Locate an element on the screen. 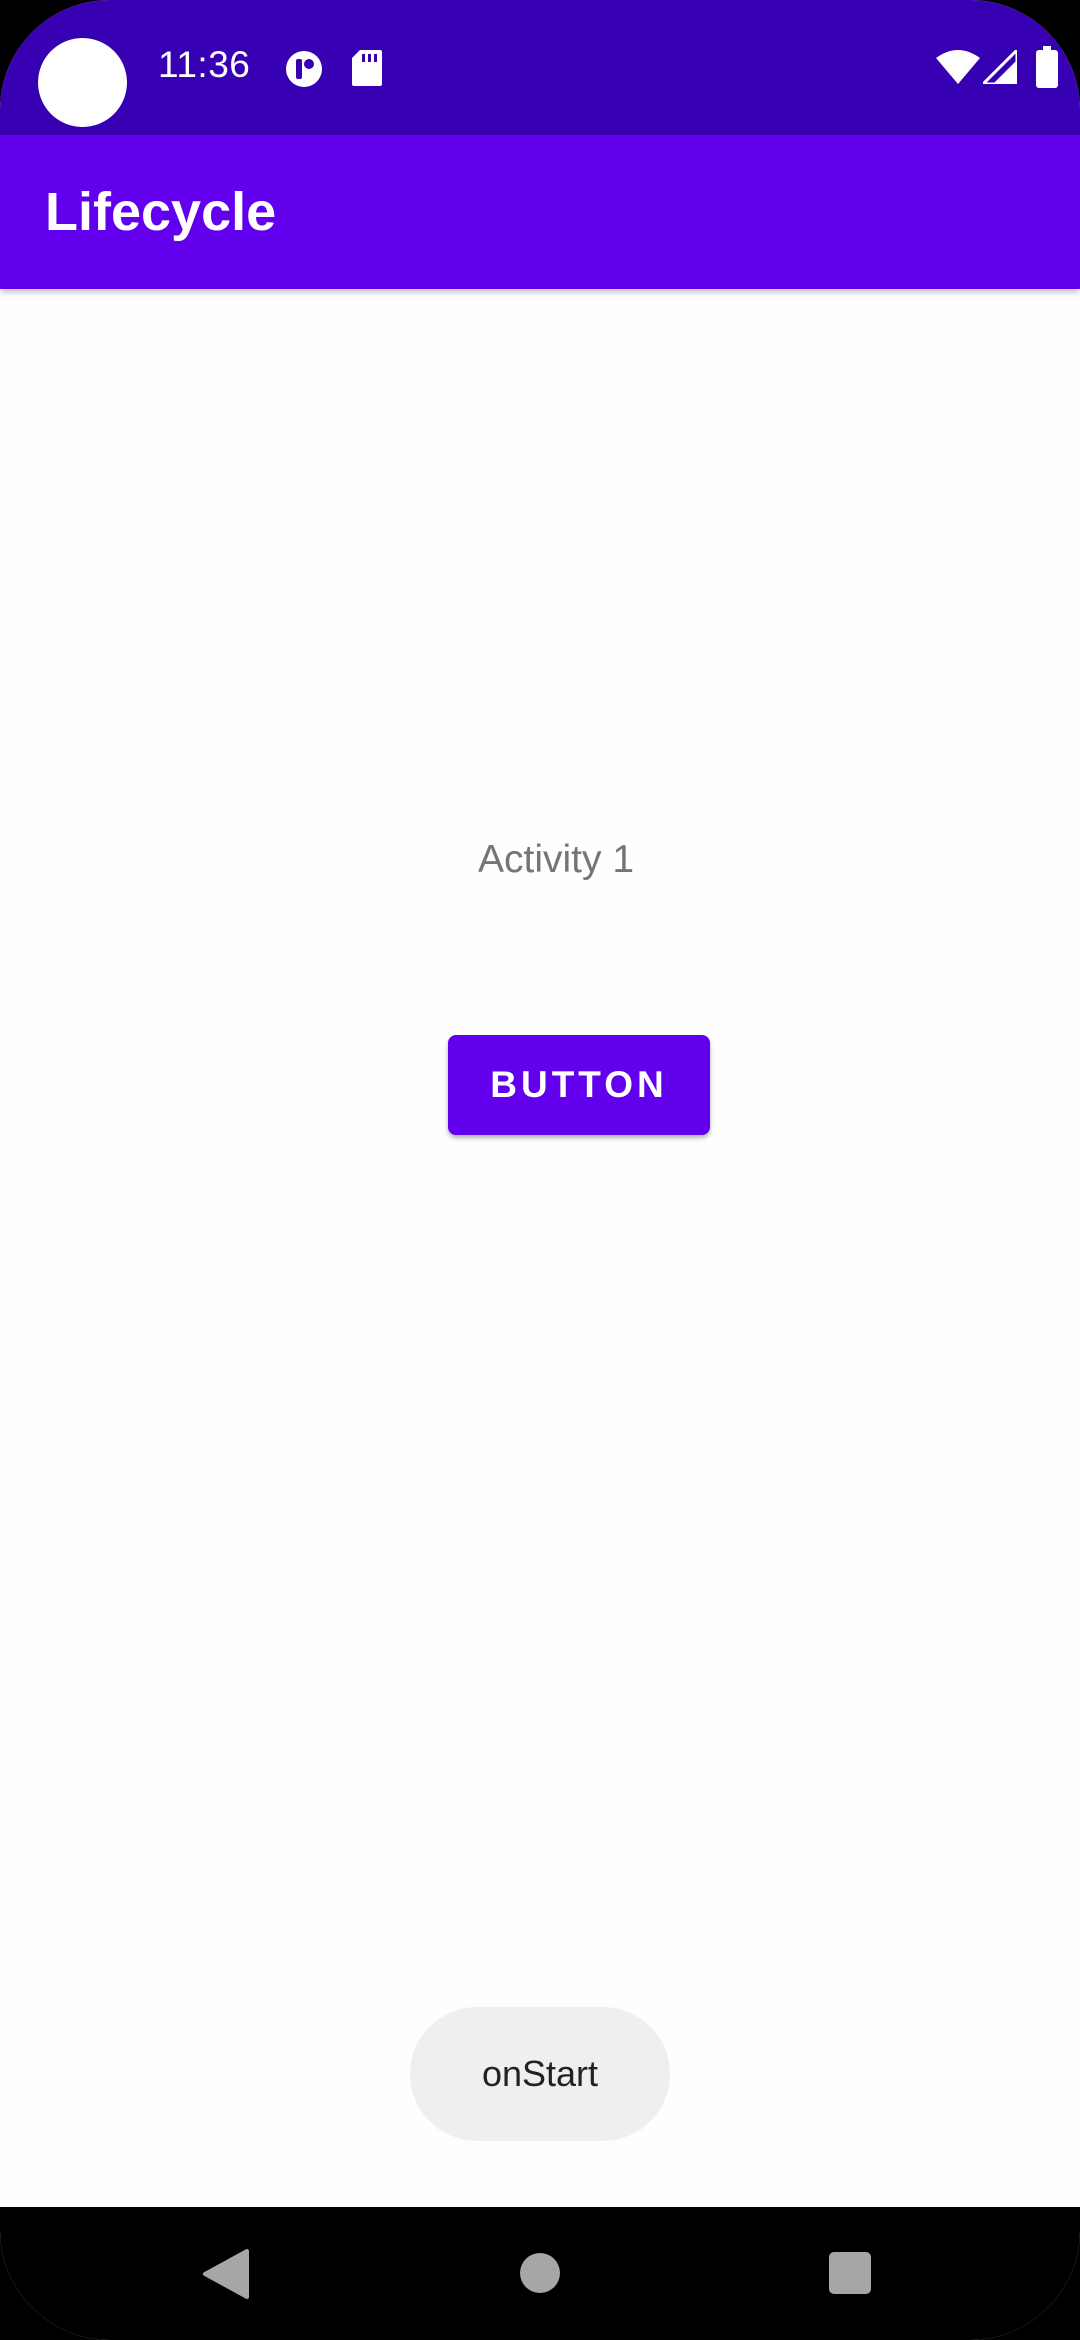 The height and width of the screenshot is (2340, 1080). status-bar: 11:36 is located at coordinates (540, 67).